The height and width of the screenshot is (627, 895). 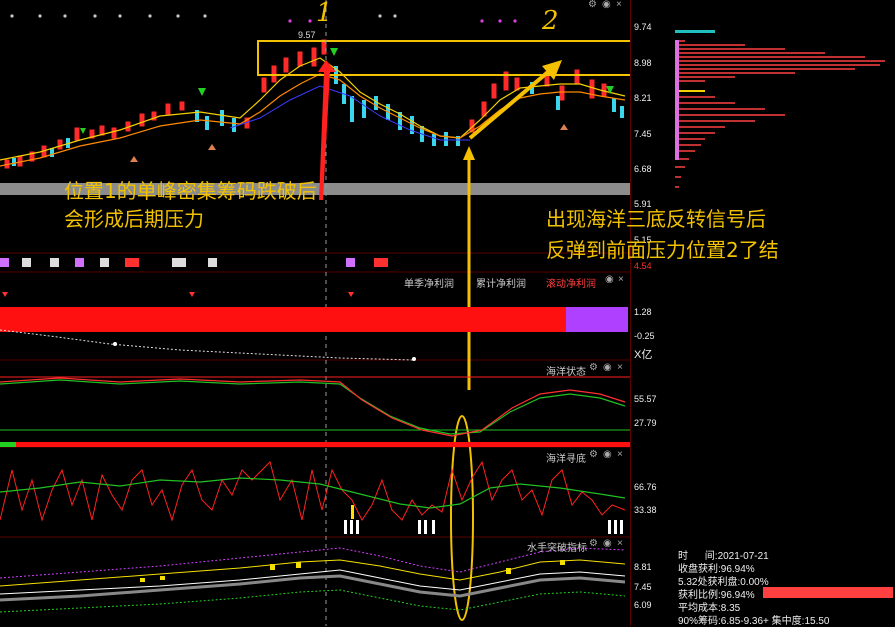 I want to click on sailor-tick: 6.09, so click(x=643, y=605).